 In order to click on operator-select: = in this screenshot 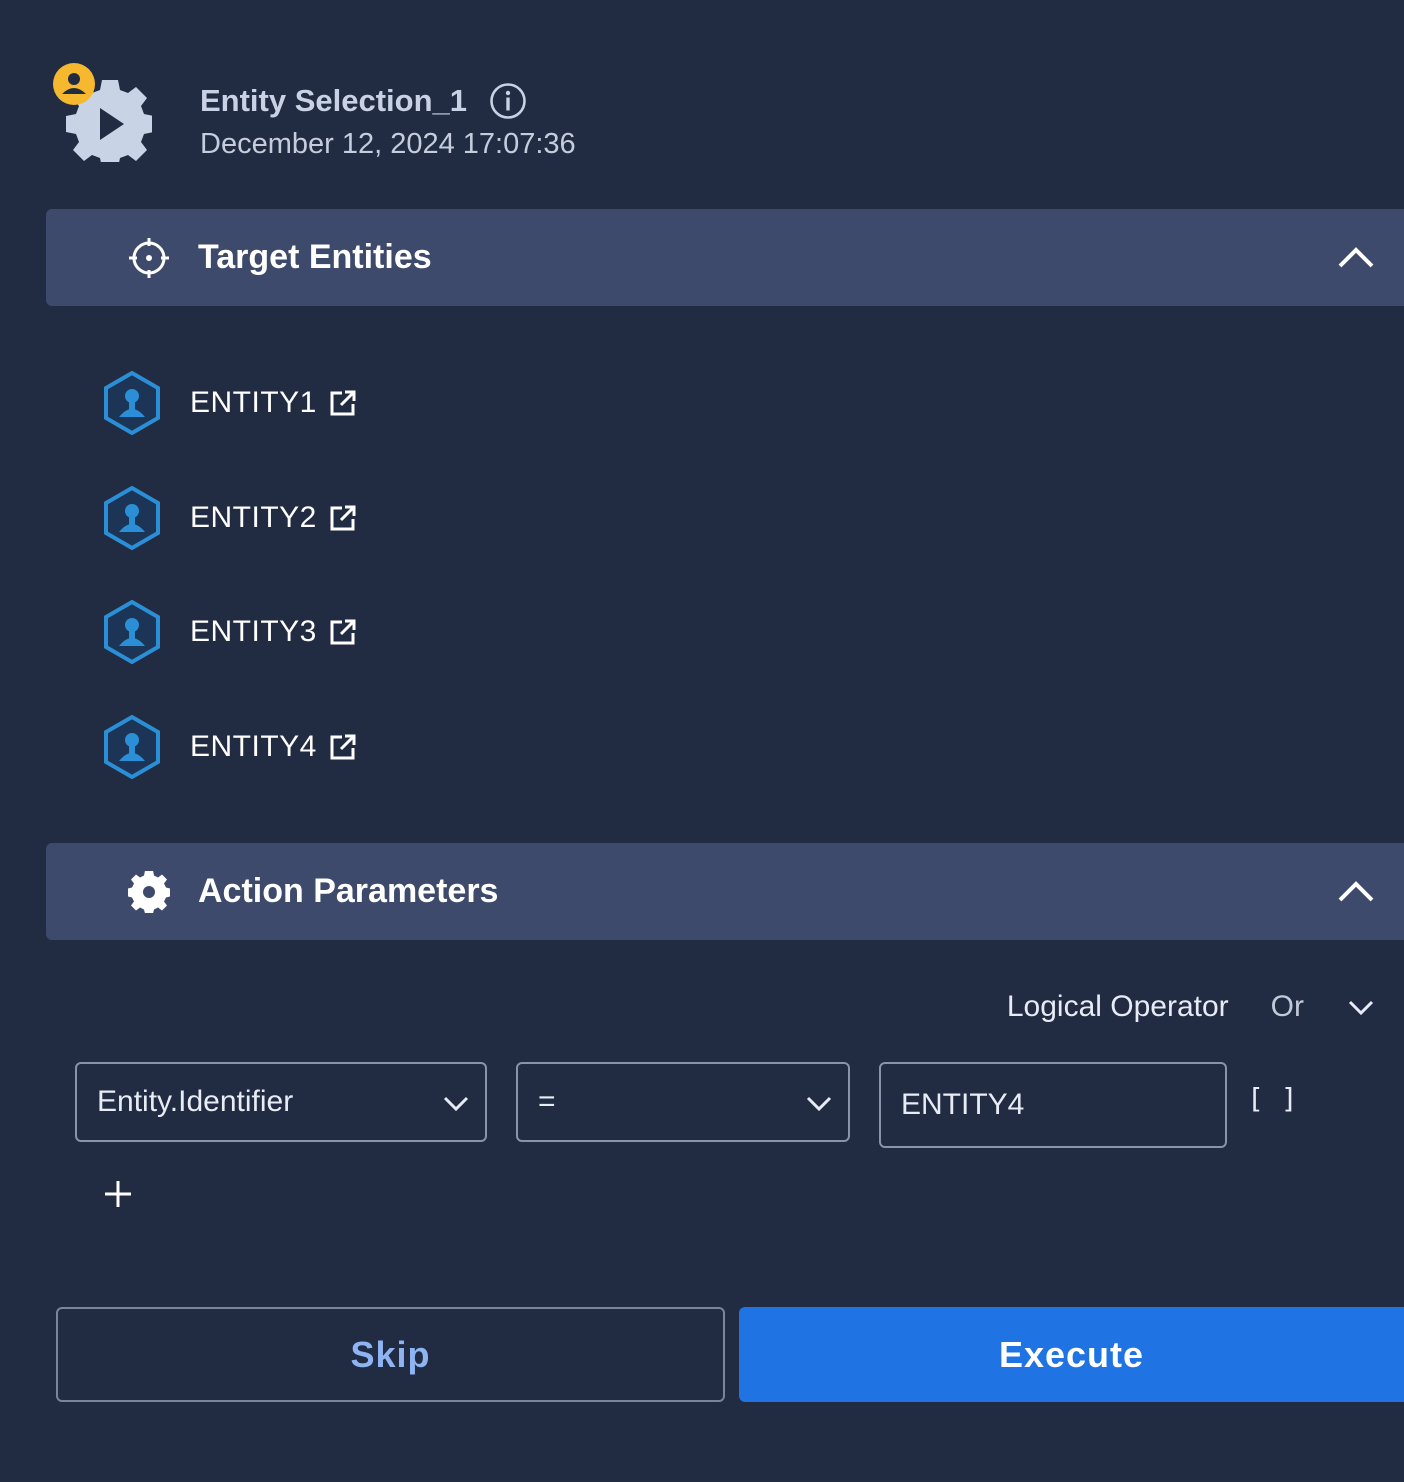, I will do `click(683, 1102)`.